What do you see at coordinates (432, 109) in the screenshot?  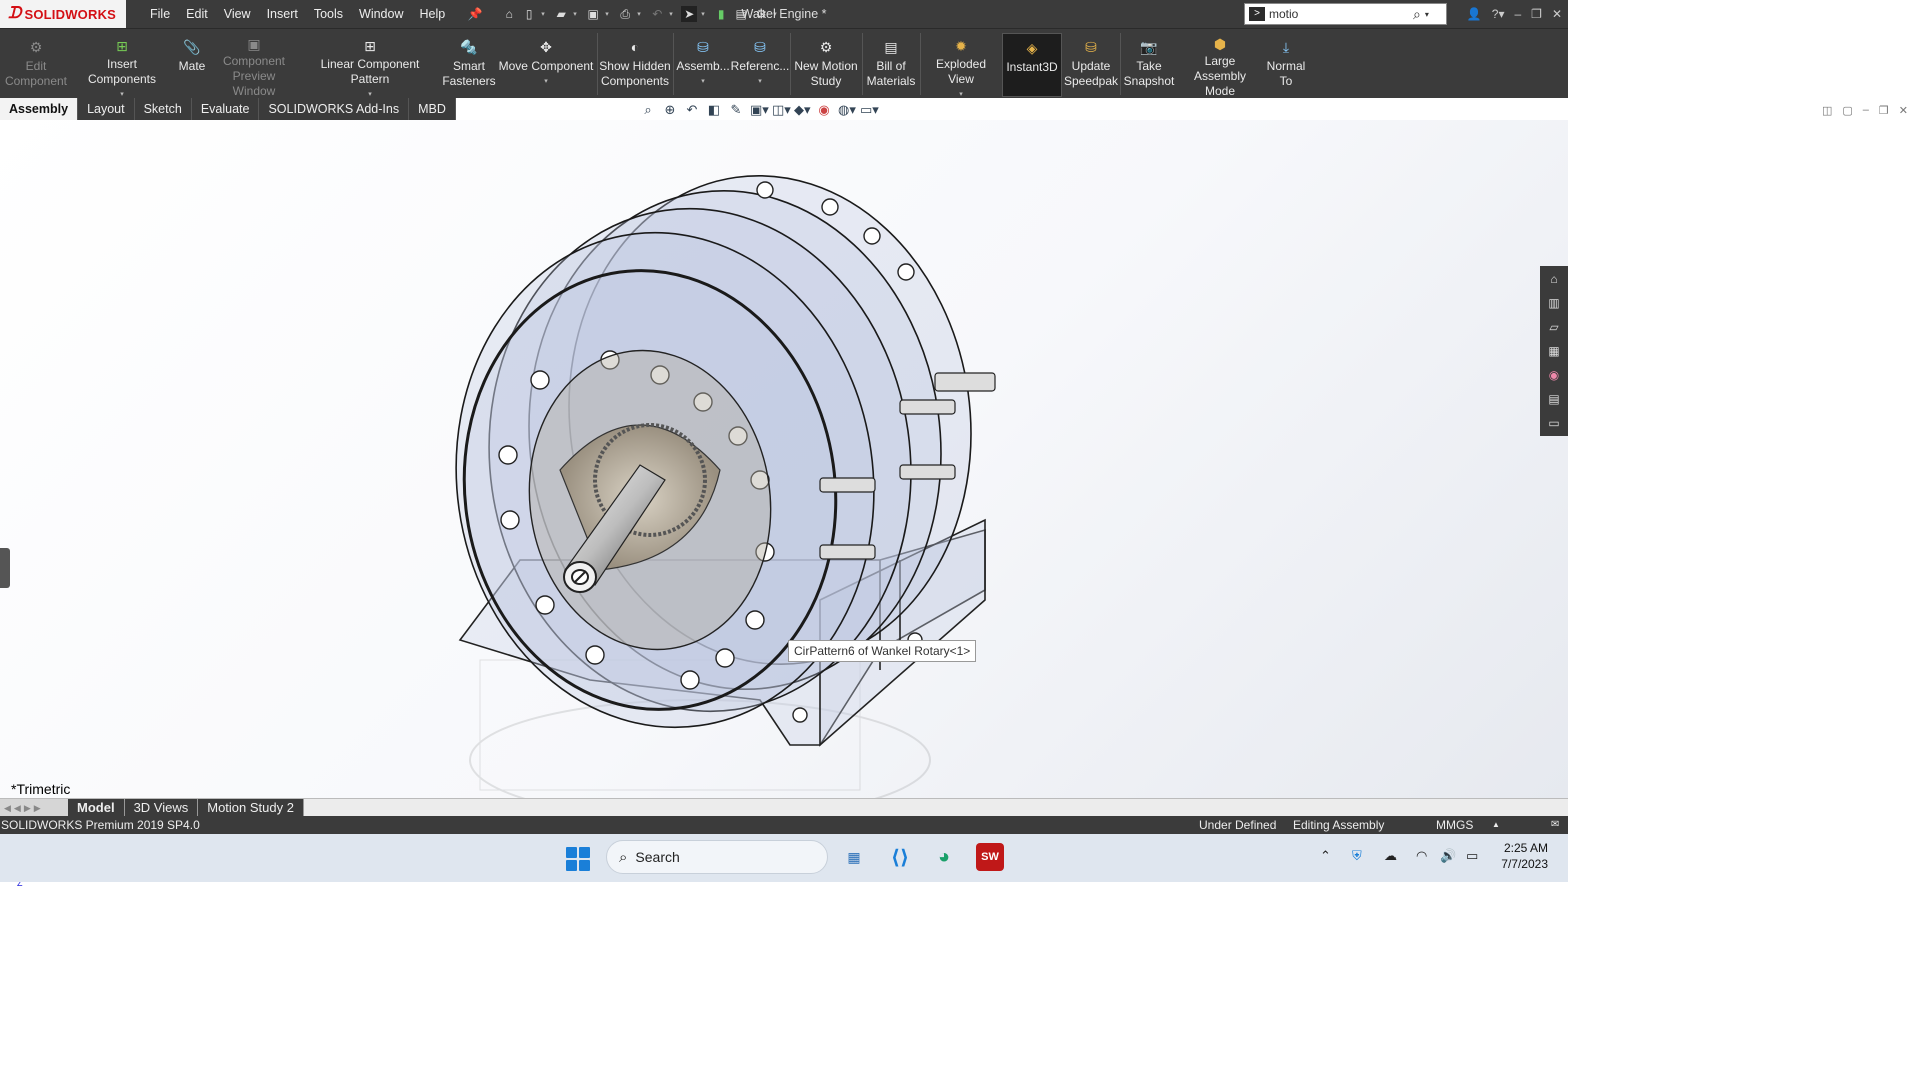 I see `tab-mbd: MBD` at bounding box center [432, 109].